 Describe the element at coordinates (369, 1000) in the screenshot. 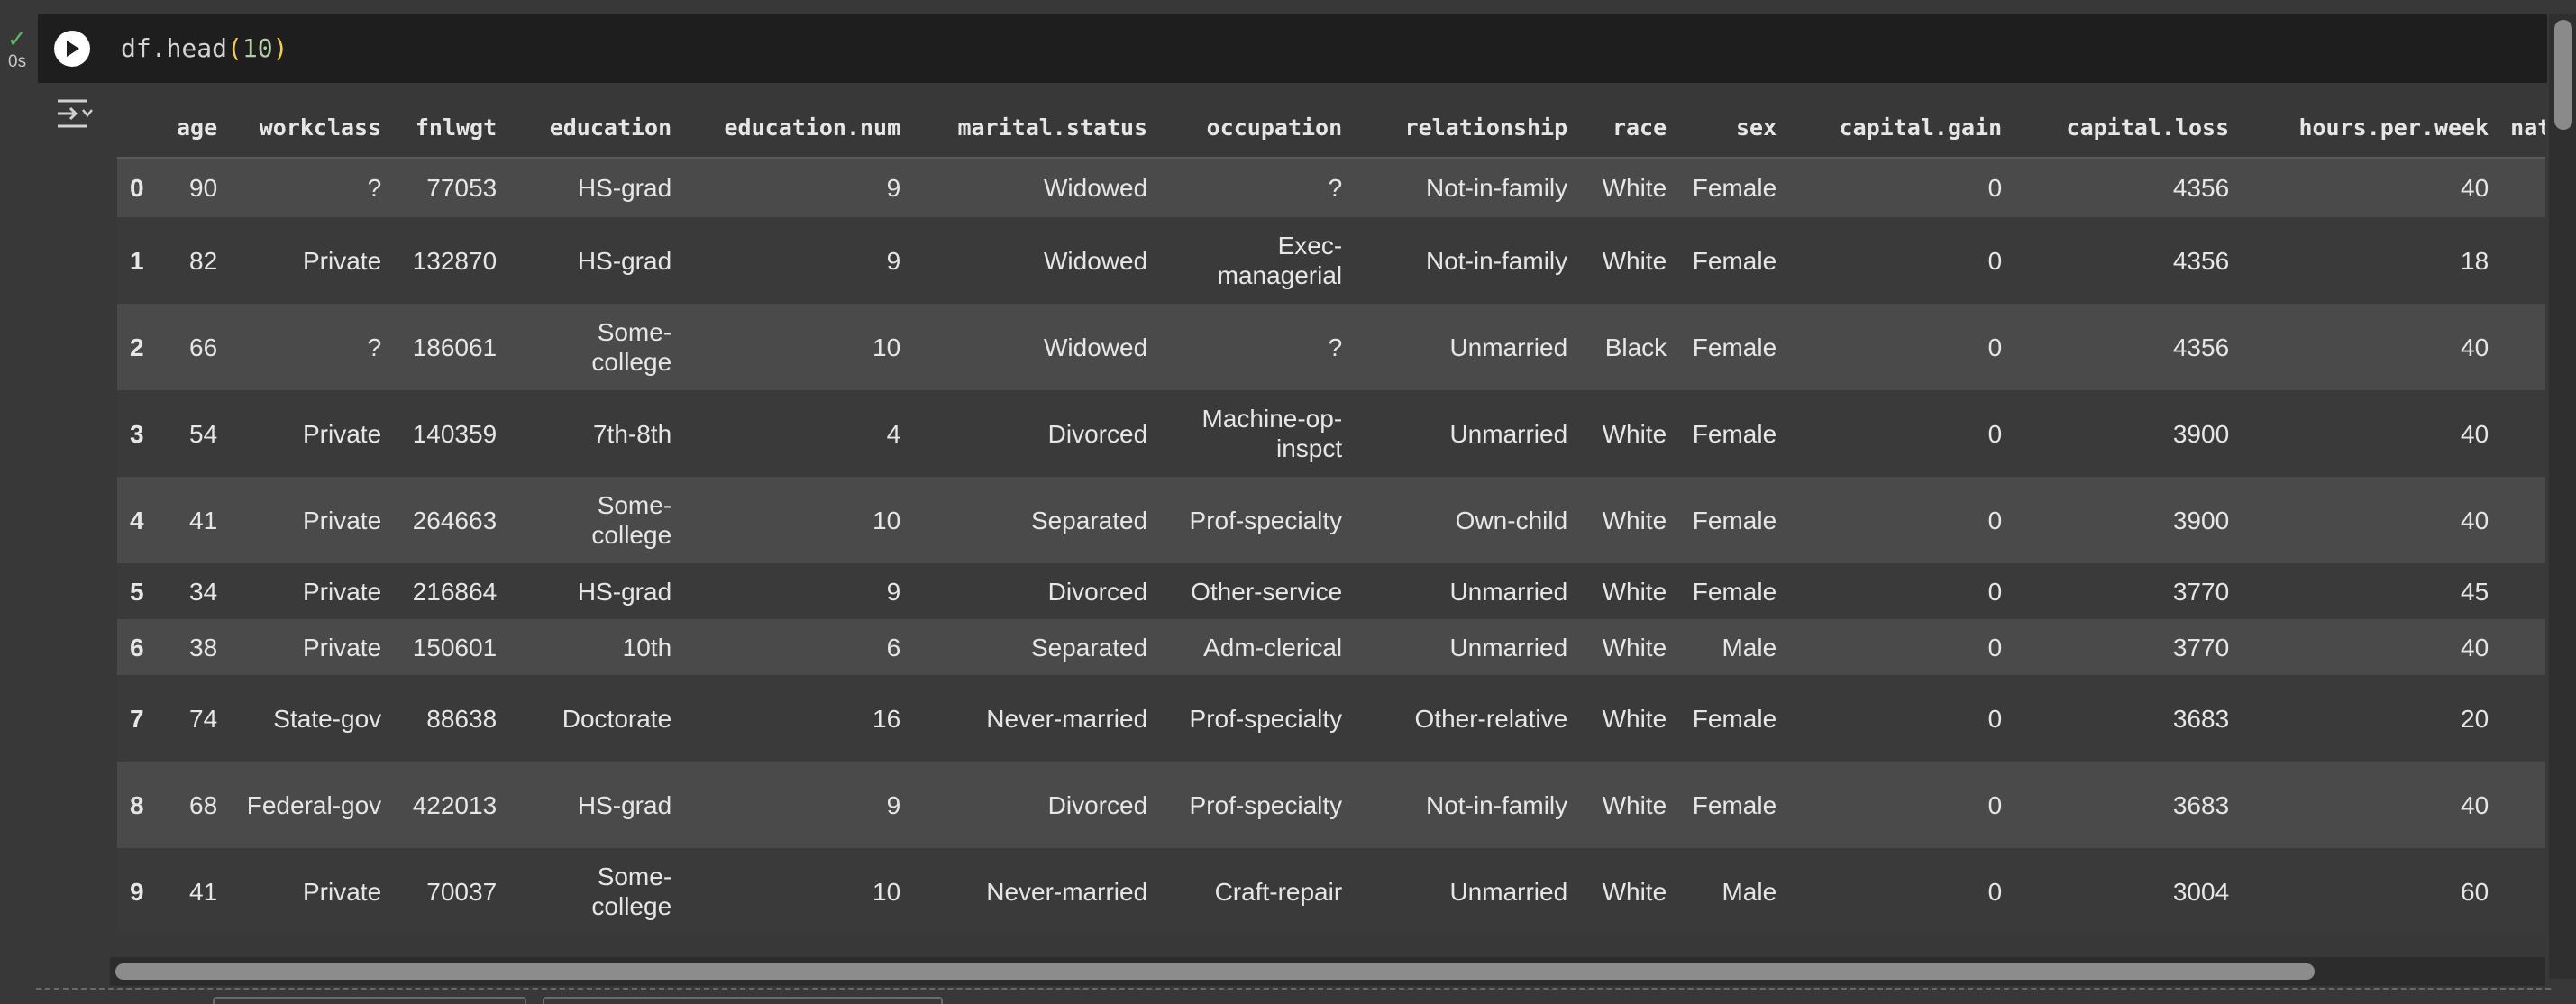

I see `bottom-tab-left` at that location.